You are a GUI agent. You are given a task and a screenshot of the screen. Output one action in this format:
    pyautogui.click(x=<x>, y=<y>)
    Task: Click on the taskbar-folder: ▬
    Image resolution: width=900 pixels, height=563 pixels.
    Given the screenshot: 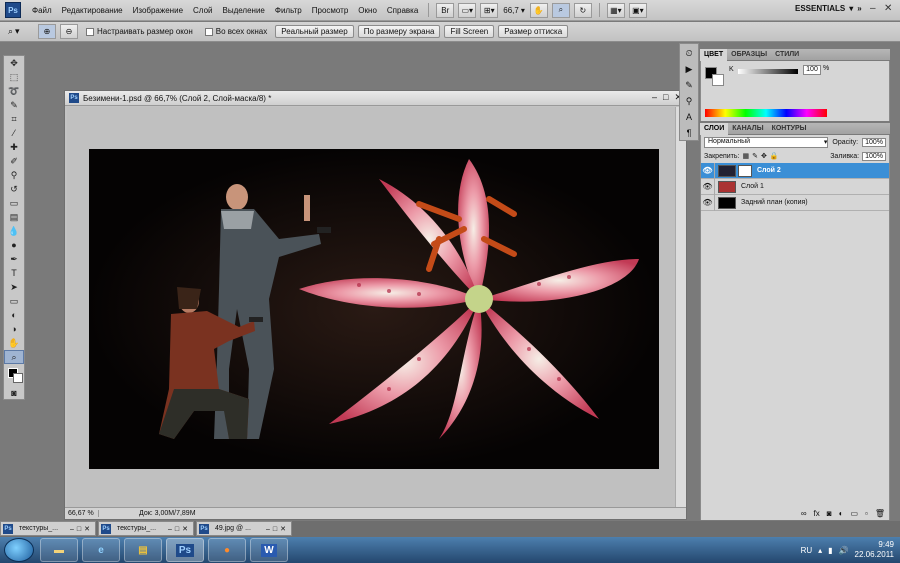 What is the action you would take?
    pyautogui.click(x=59, y=550)
    